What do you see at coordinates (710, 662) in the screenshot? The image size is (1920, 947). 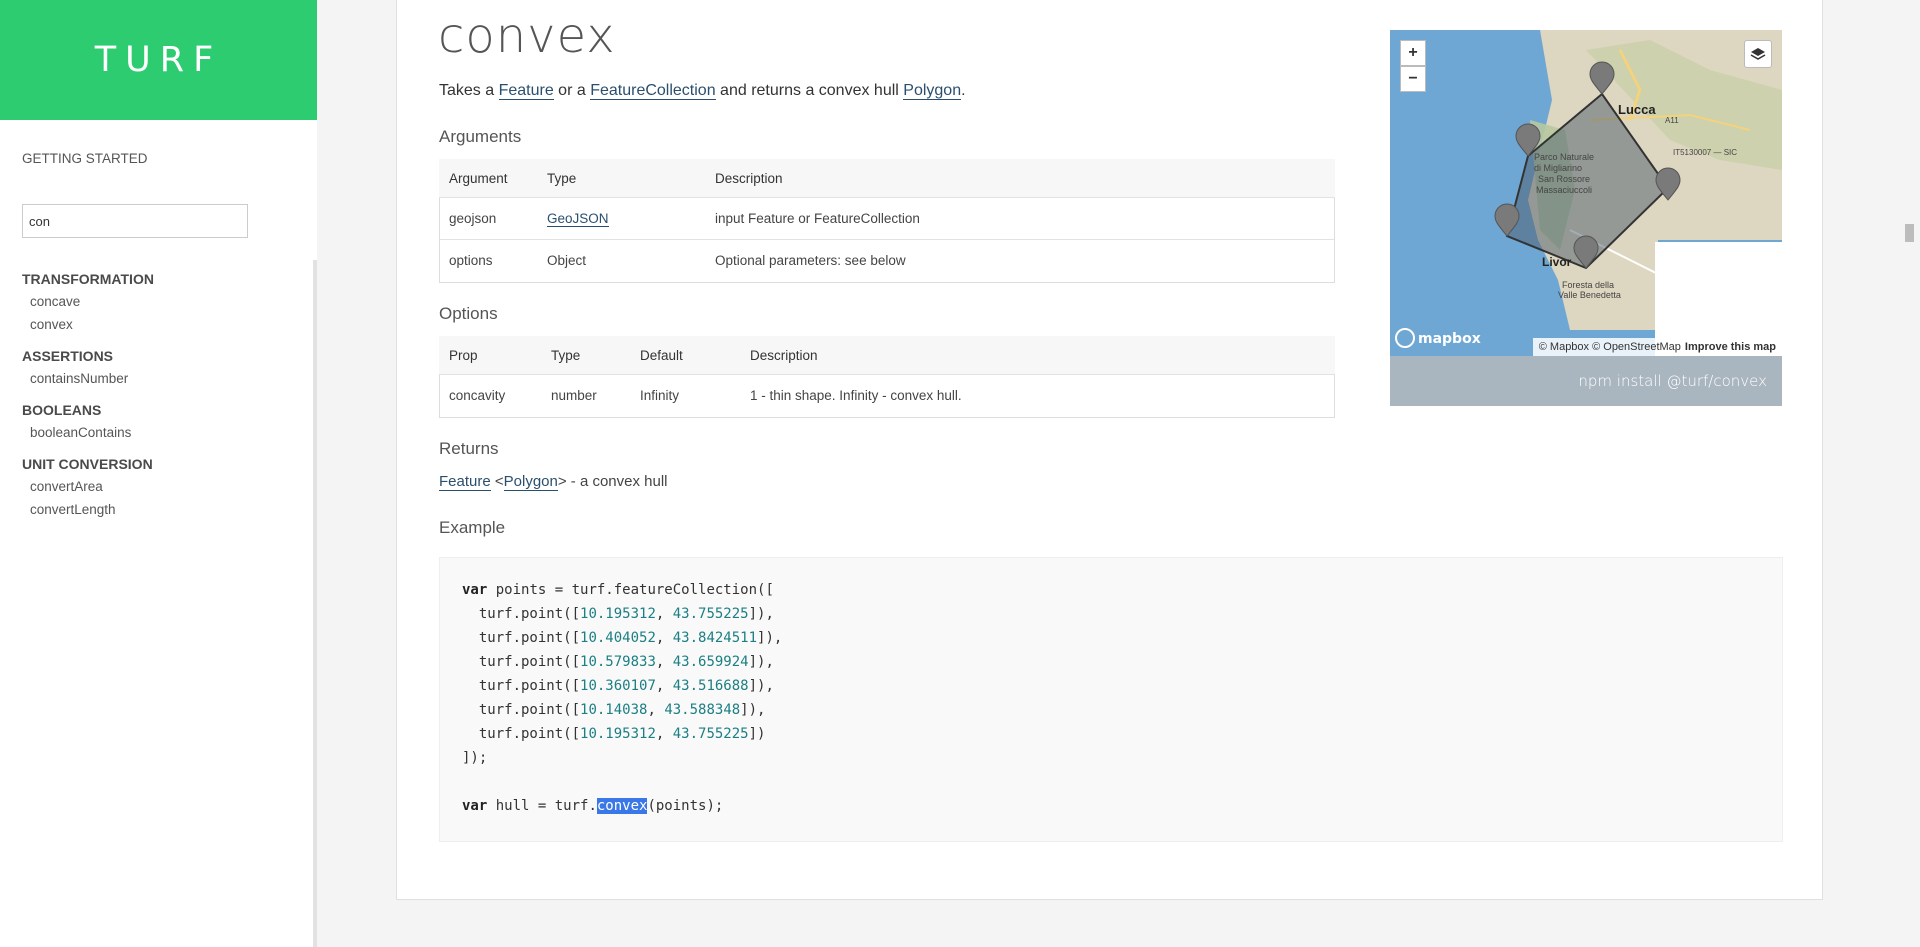 I see `code-number: 43.659924` at bounding box center [710, 662].